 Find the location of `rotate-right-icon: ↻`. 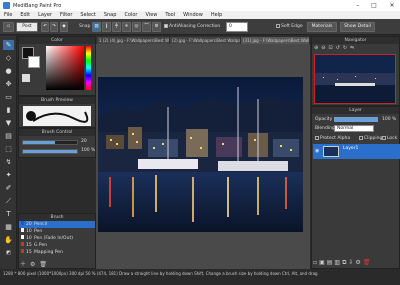

rotate-right-icon: ↻ is located at coordinates (346, 48).